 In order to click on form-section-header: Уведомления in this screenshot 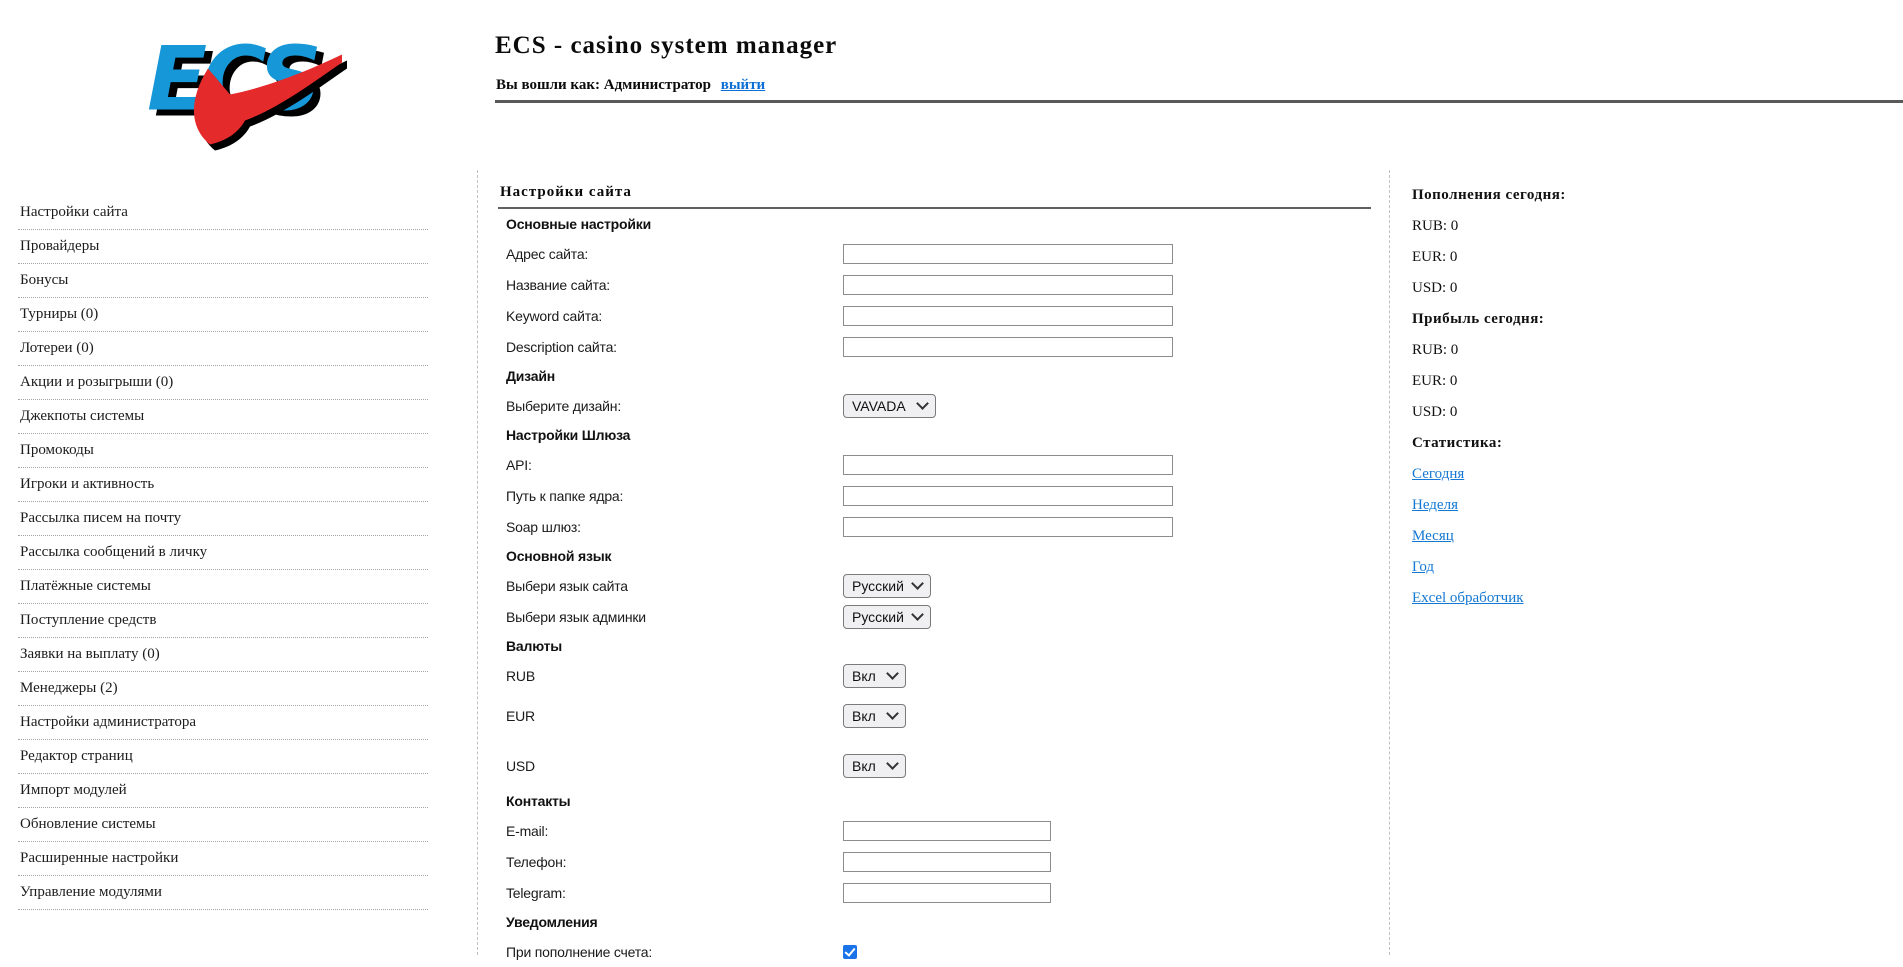, I will do `click(552, 922)`.